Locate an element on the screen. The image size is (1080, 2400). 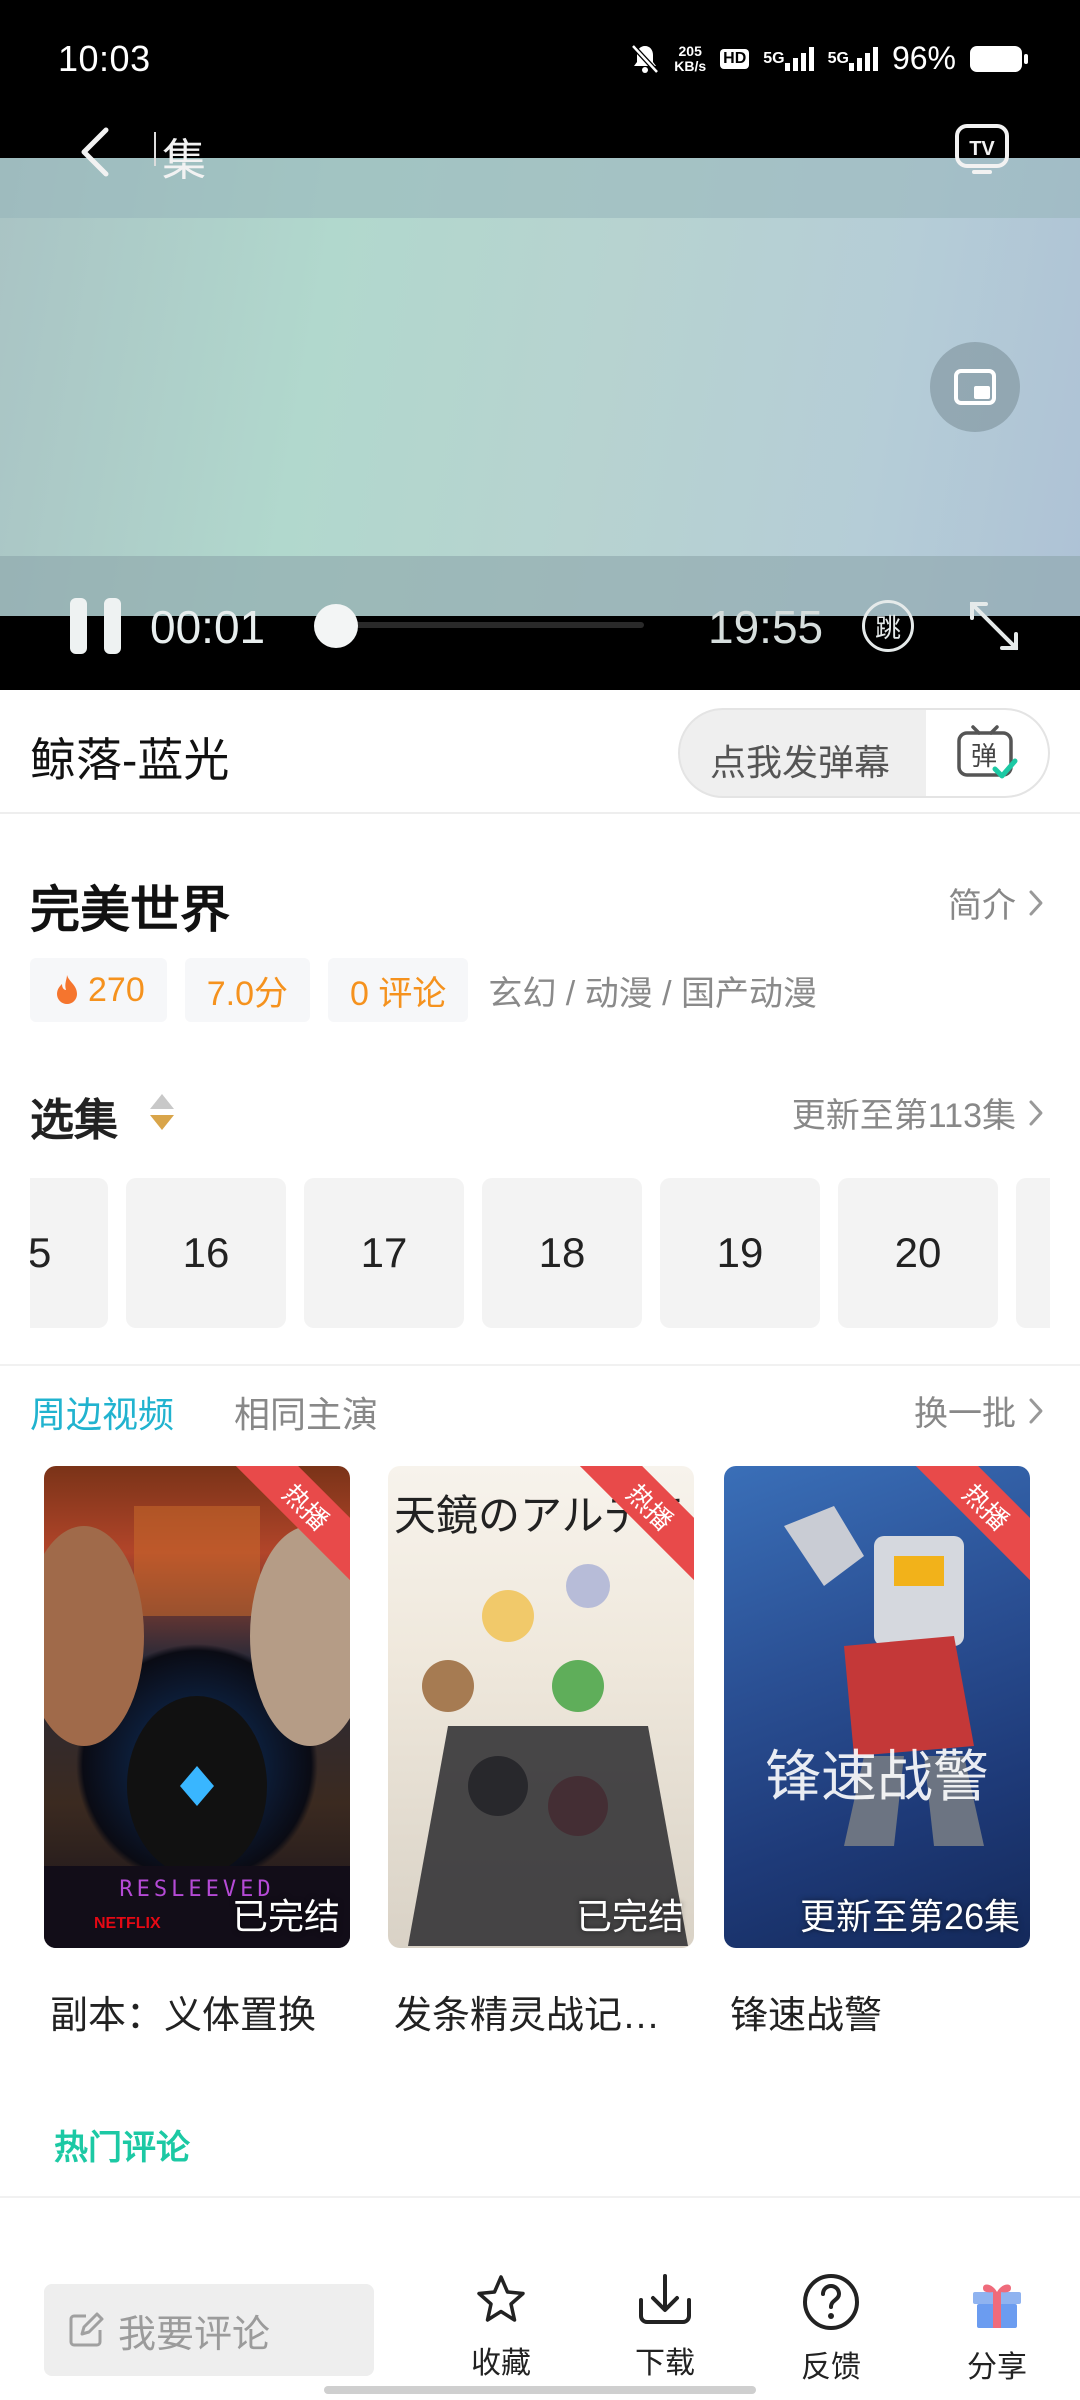
sort-icon is located at coordinates (162, 1112).